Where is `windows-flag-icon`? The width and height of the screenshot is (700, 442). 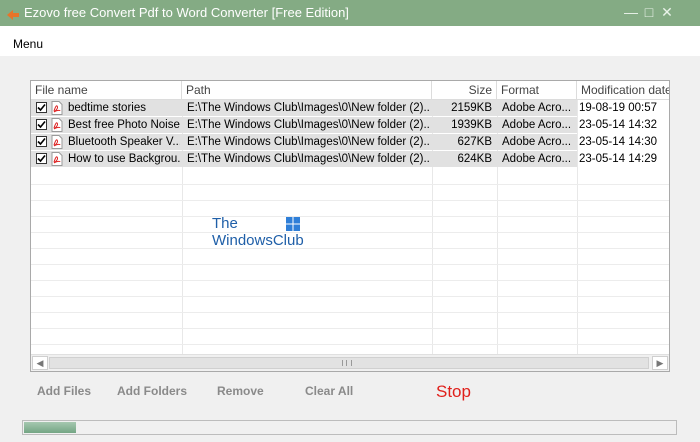 windows-flag-icon is located at coordinates (293, 224).